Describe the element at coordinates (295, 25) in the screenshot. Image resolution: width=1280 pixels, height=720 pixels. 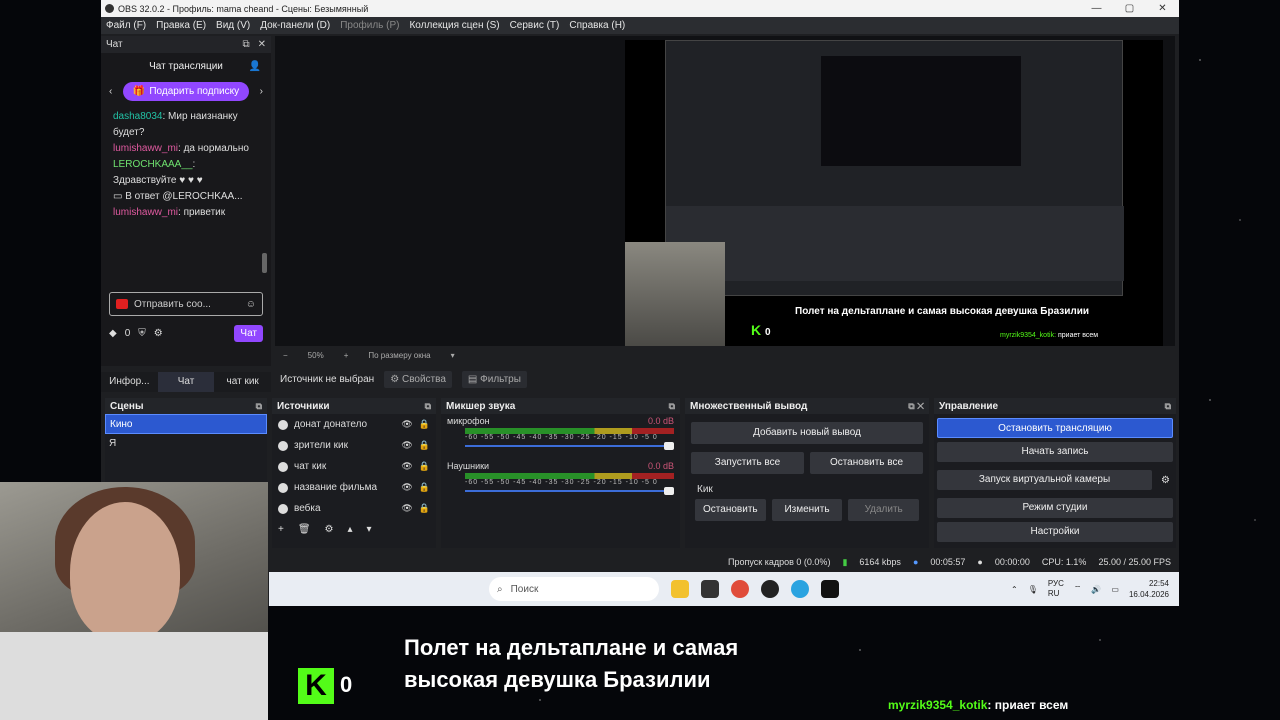
I see `menu-docks: Док-панели (D)` at that location.